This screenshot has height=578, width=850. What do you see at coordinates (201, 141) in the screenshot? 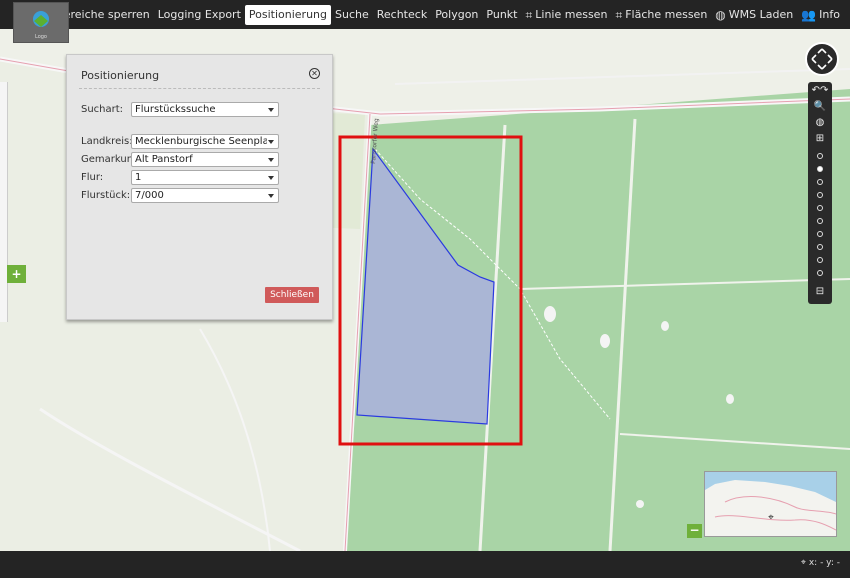
I see `landkreis-value: Mecklenburgische Seenplatte` at bounding box center [201, 141].